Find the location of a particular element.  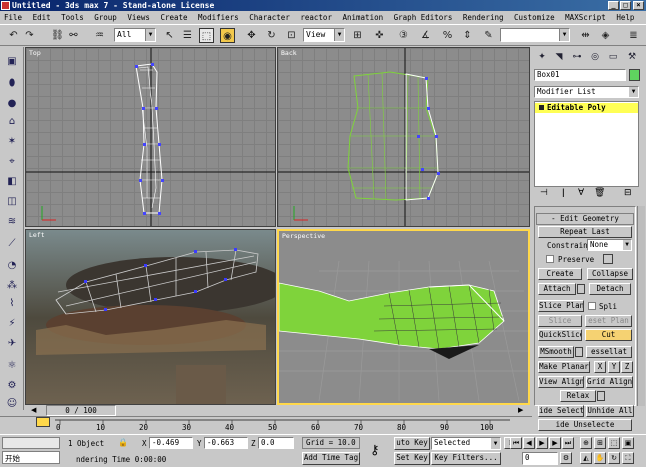

reset-plane-button: eset Plan is located at coordinates (608, 321).